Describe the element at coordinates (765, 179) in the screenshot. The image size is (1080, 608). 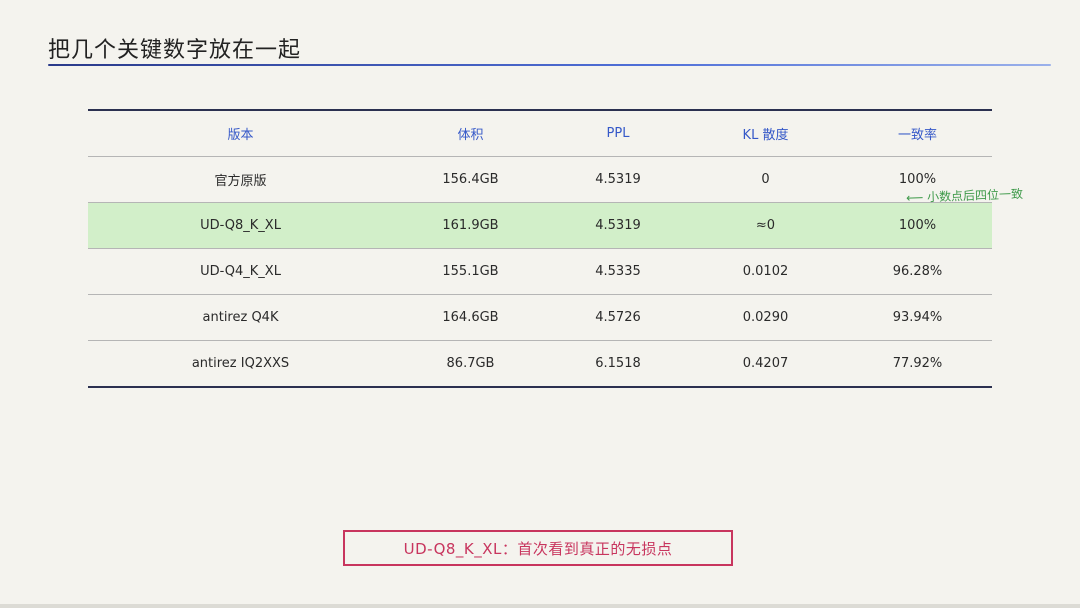
I see `cell-kl: 0` at that location.